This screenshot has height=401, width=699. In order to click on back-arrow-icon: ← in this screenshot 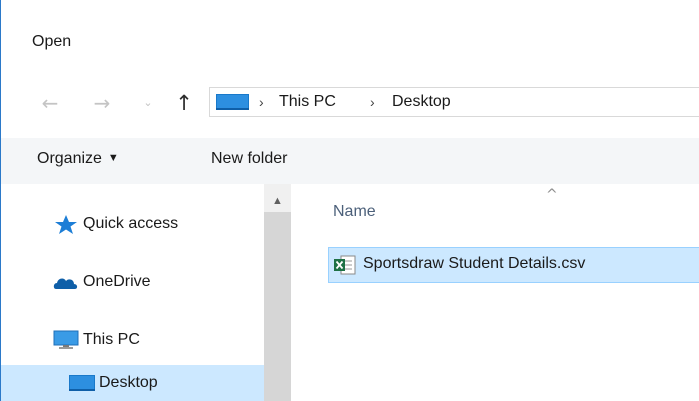, I will do `click(50, 103)`.